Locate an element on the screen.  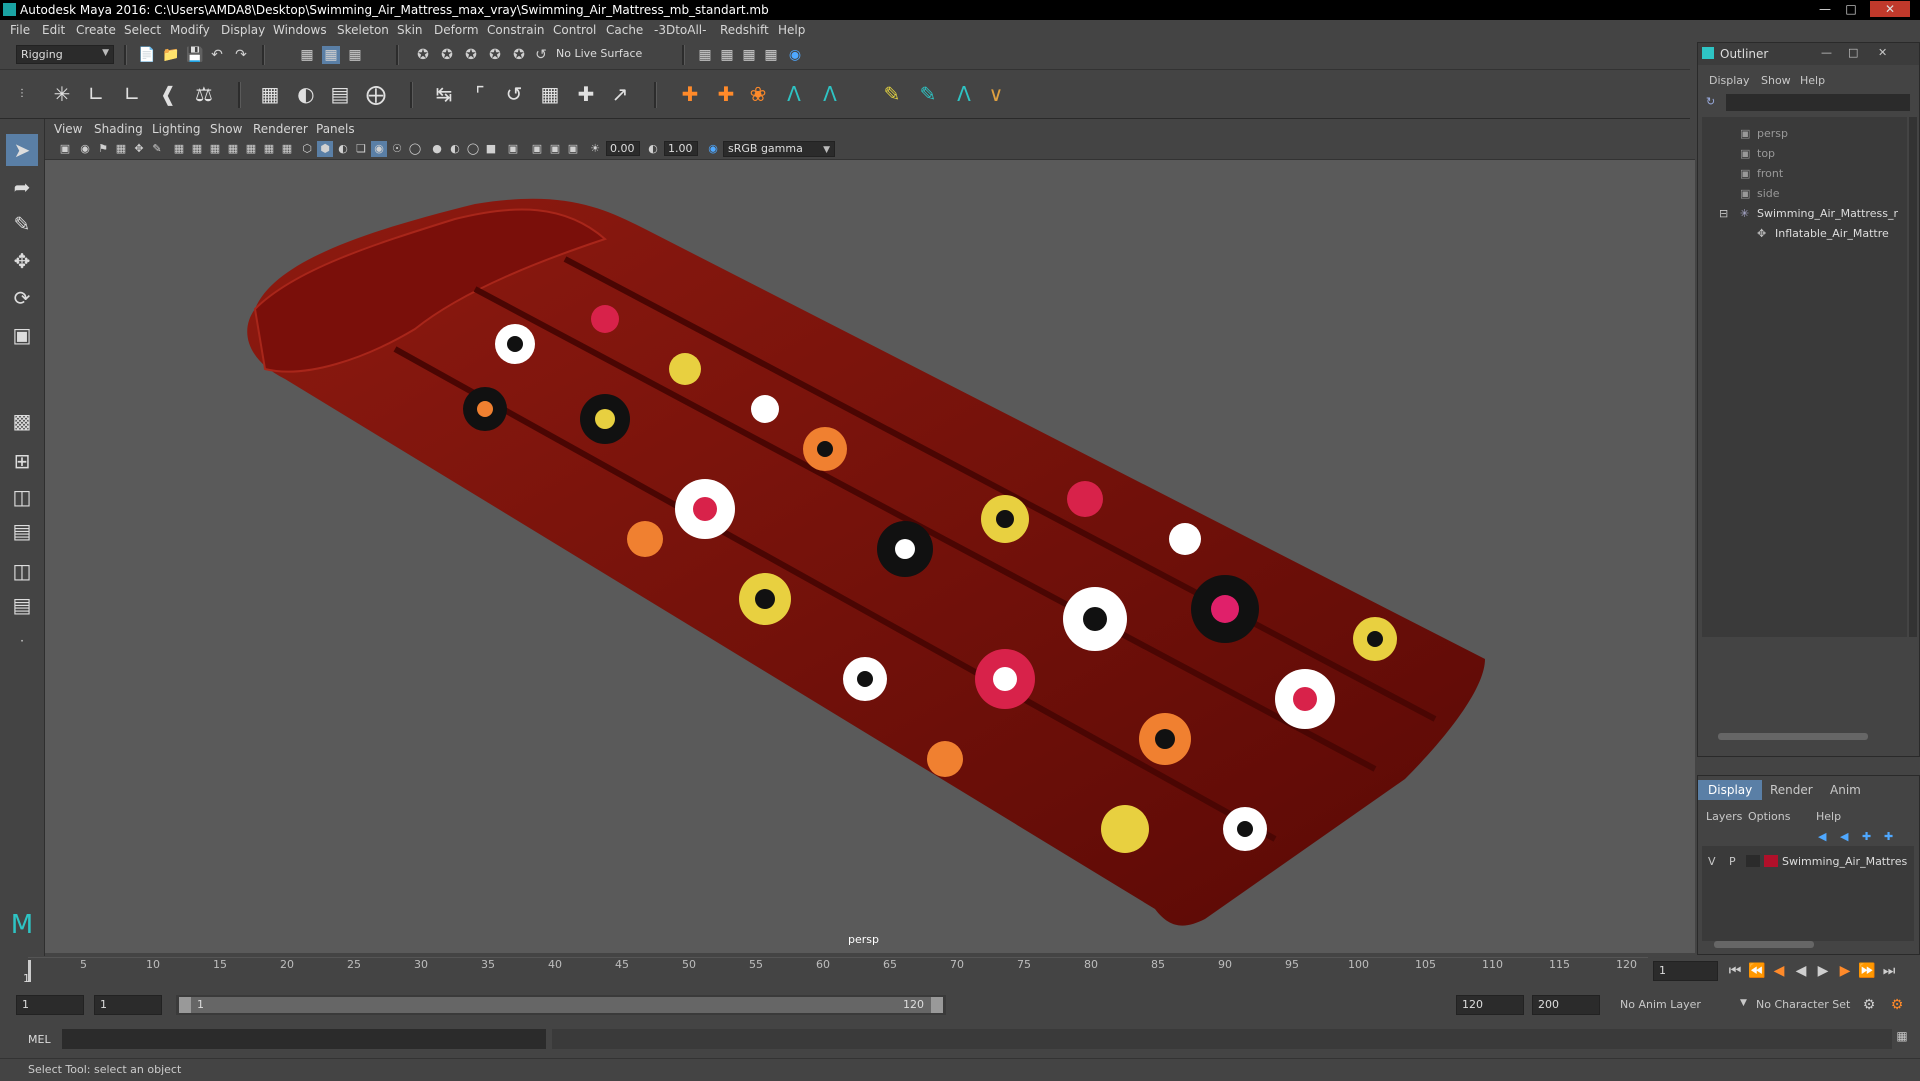
smooth-shade-icon: ⬢ is located at coordinates (325, 149).